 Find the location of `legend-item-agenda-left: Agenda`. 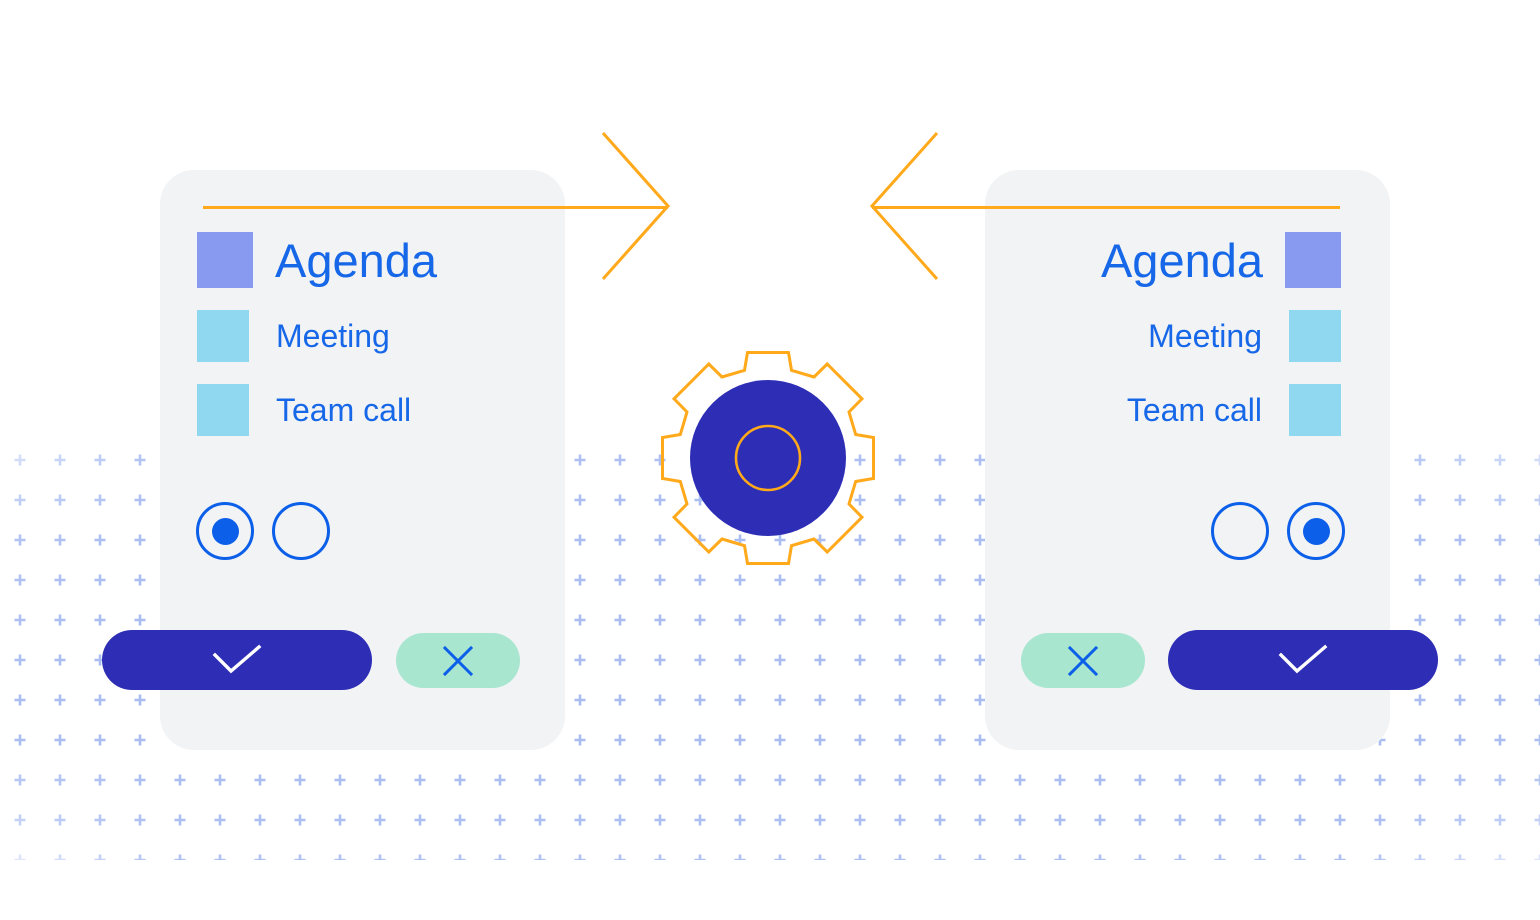

legend-item-agenda-left: Agenda is located at coordinates (317, 260).